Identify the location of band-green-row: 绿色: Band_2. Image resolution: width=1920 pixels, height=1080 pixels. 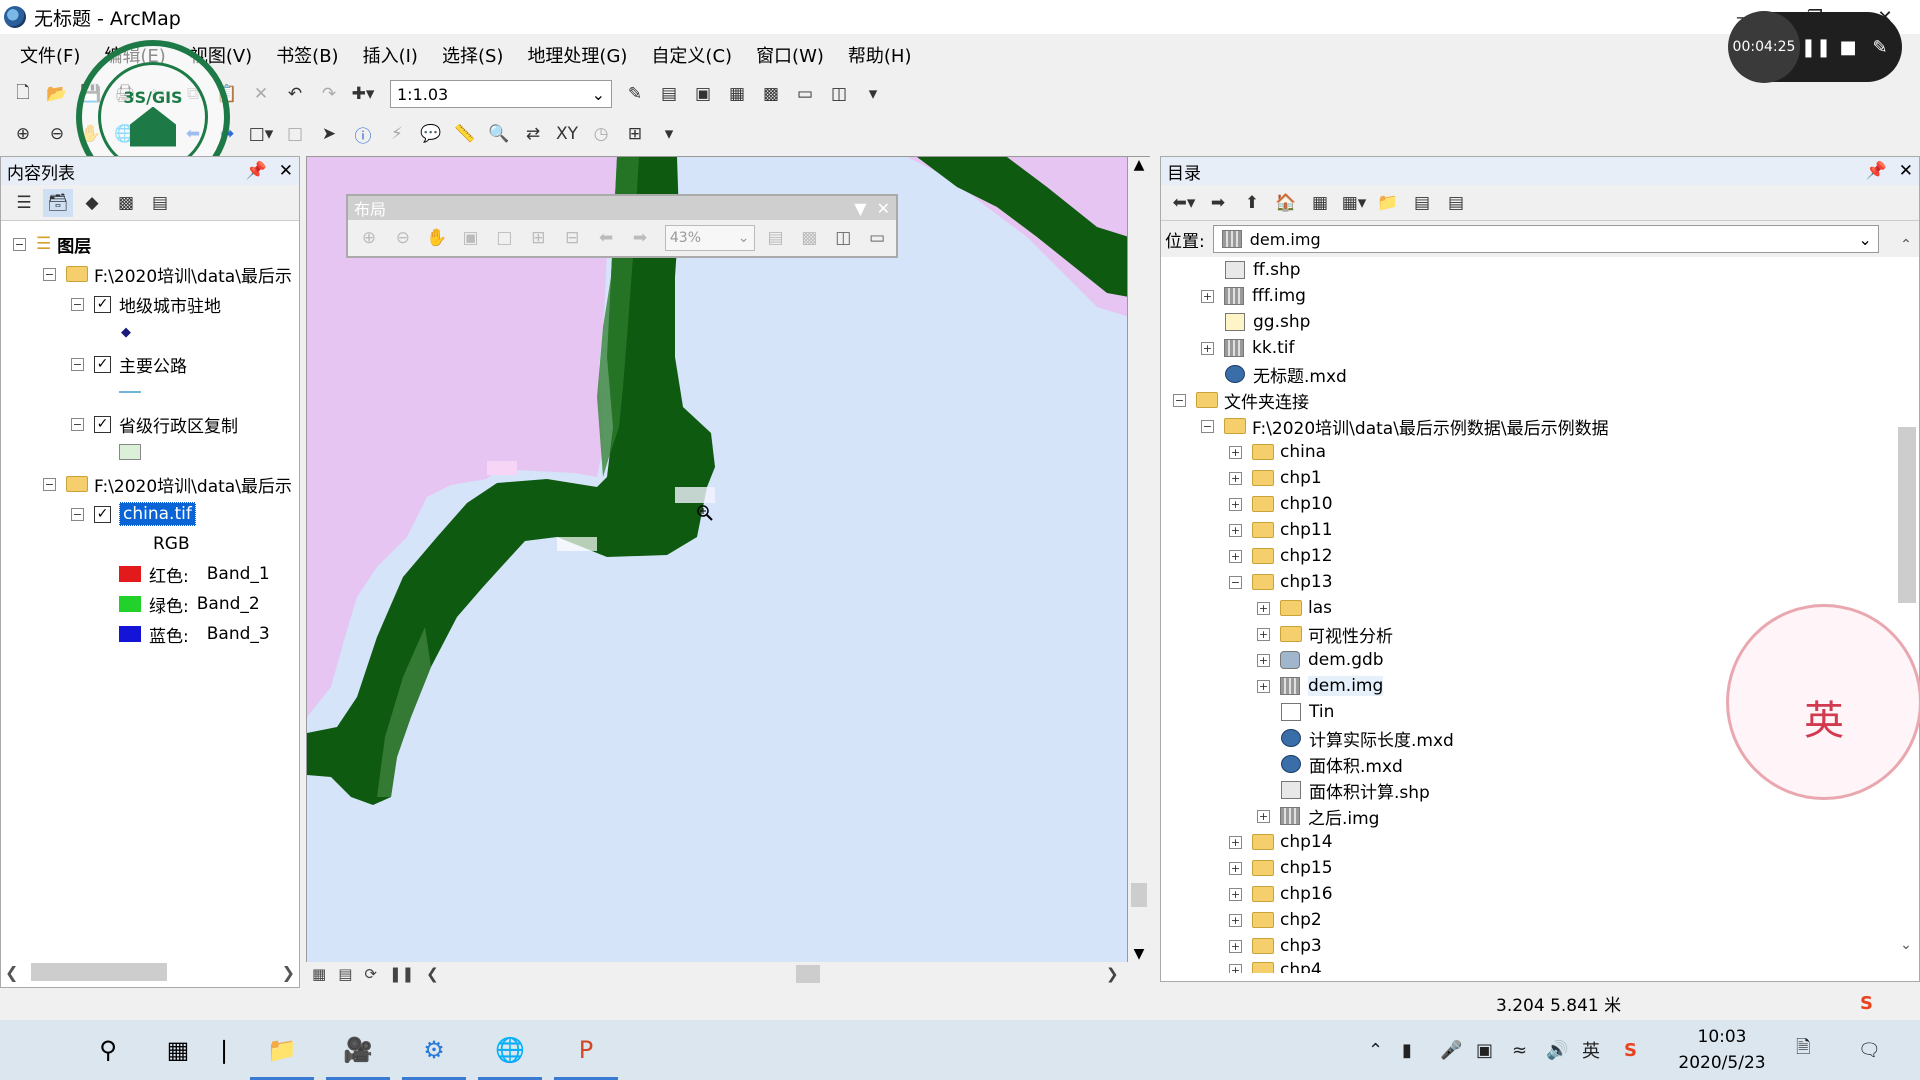
(189, 604).